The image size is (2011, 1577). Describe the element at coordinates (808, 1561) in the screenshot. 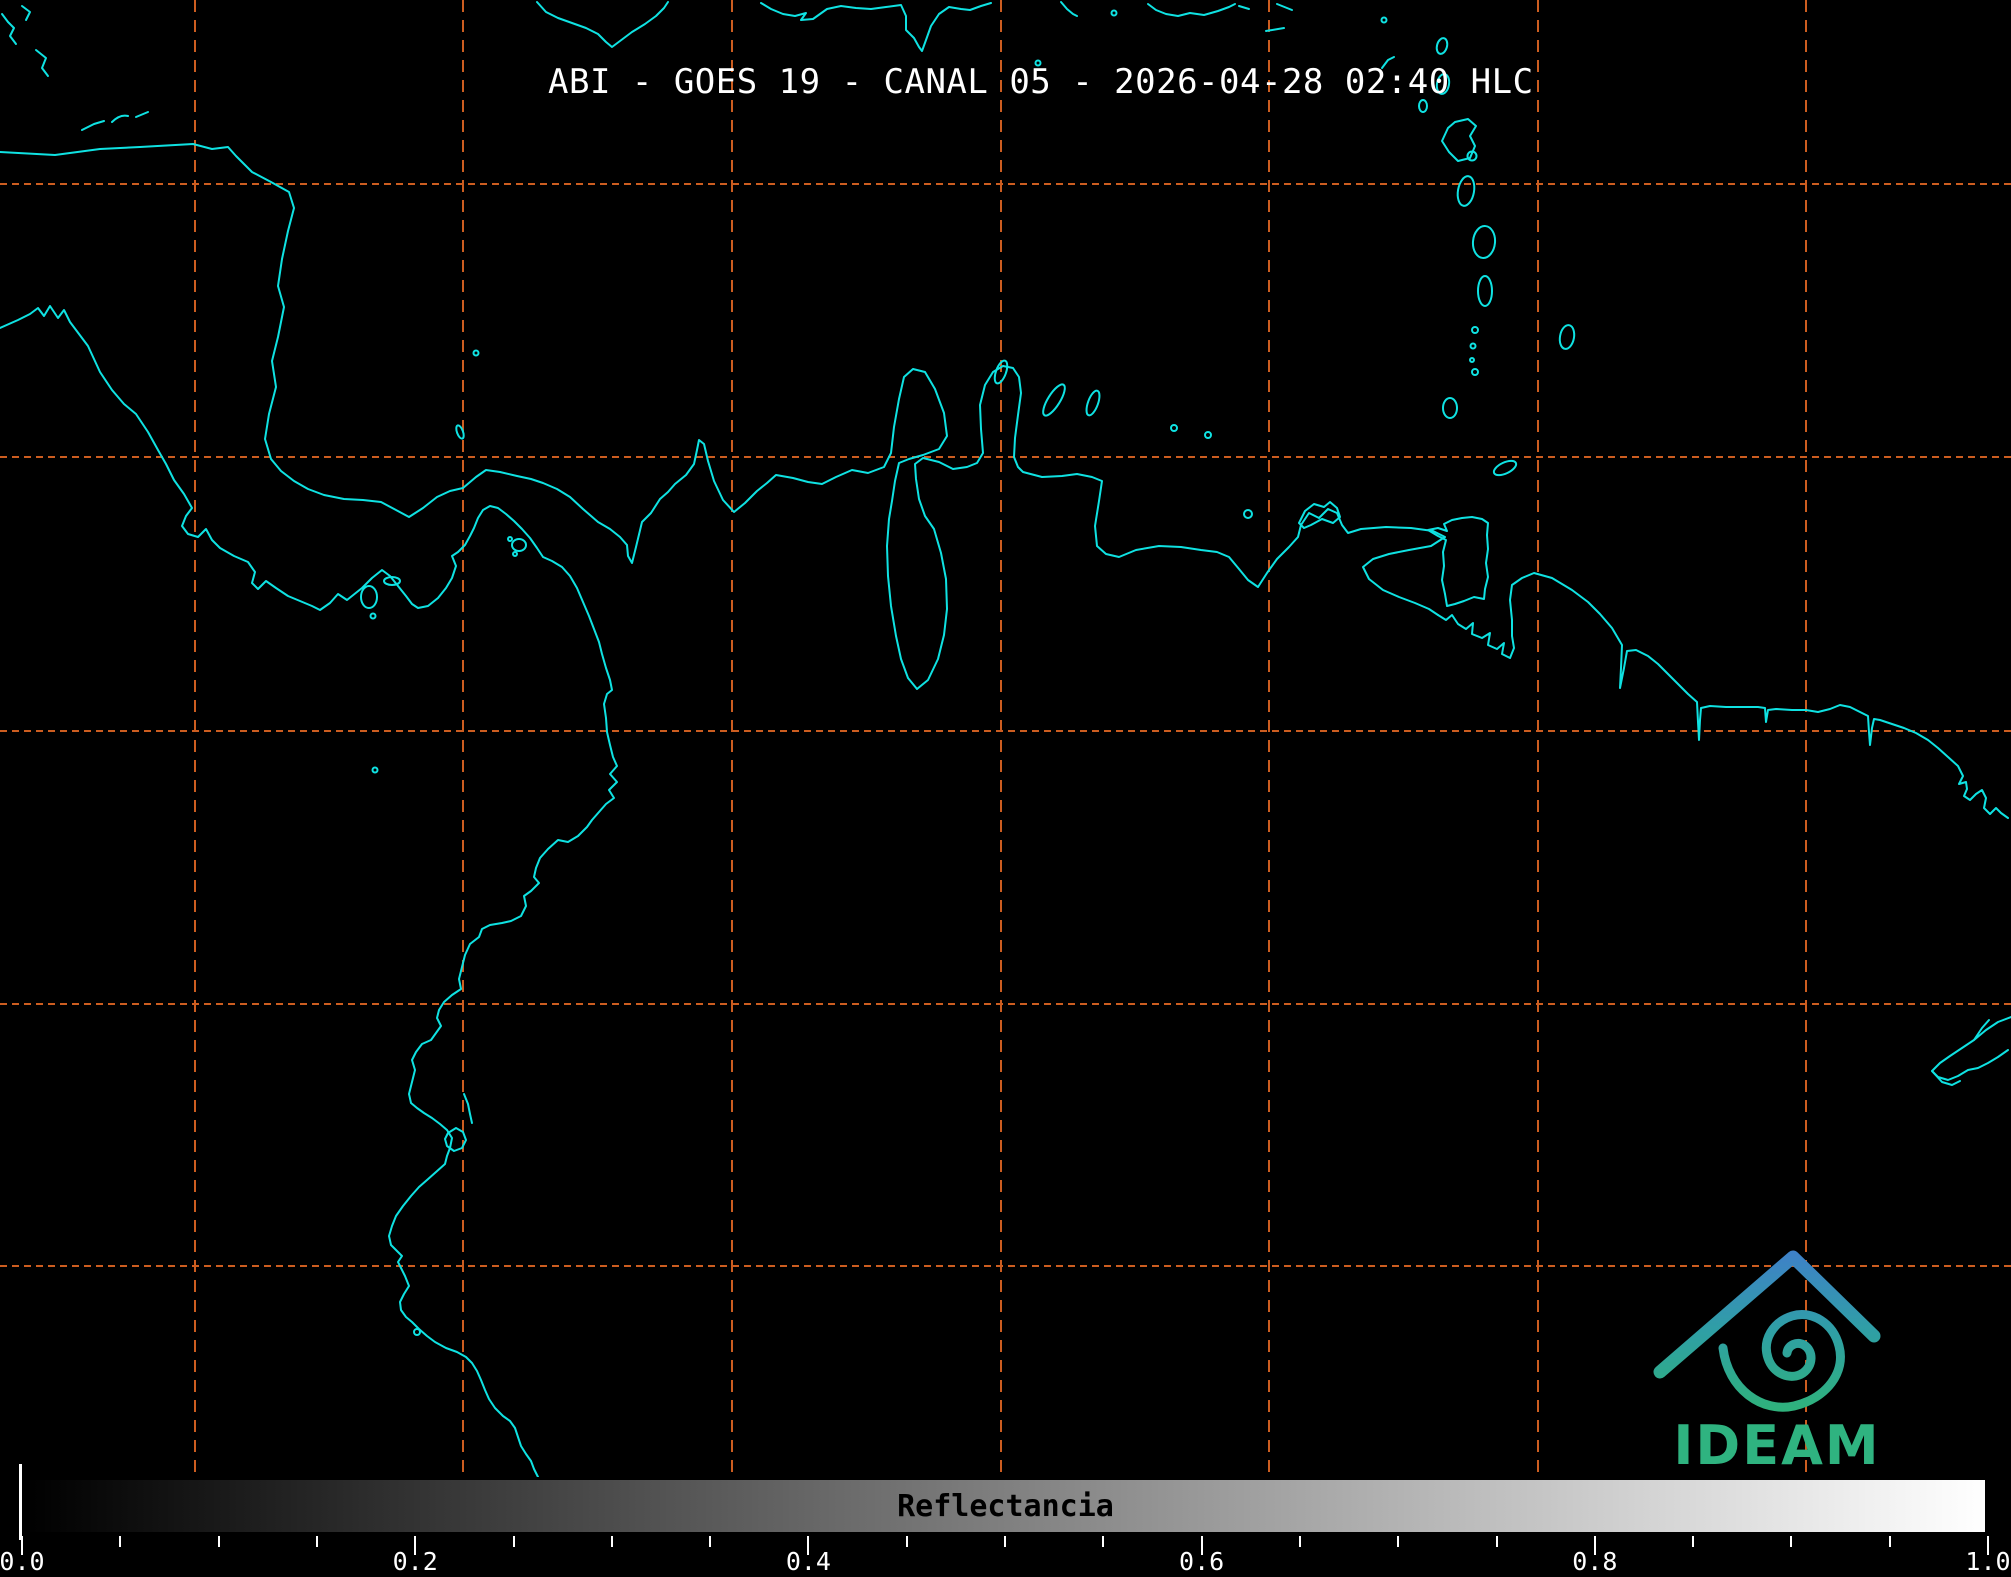

I see `colorbar-tick-label: 0.4` at that location.